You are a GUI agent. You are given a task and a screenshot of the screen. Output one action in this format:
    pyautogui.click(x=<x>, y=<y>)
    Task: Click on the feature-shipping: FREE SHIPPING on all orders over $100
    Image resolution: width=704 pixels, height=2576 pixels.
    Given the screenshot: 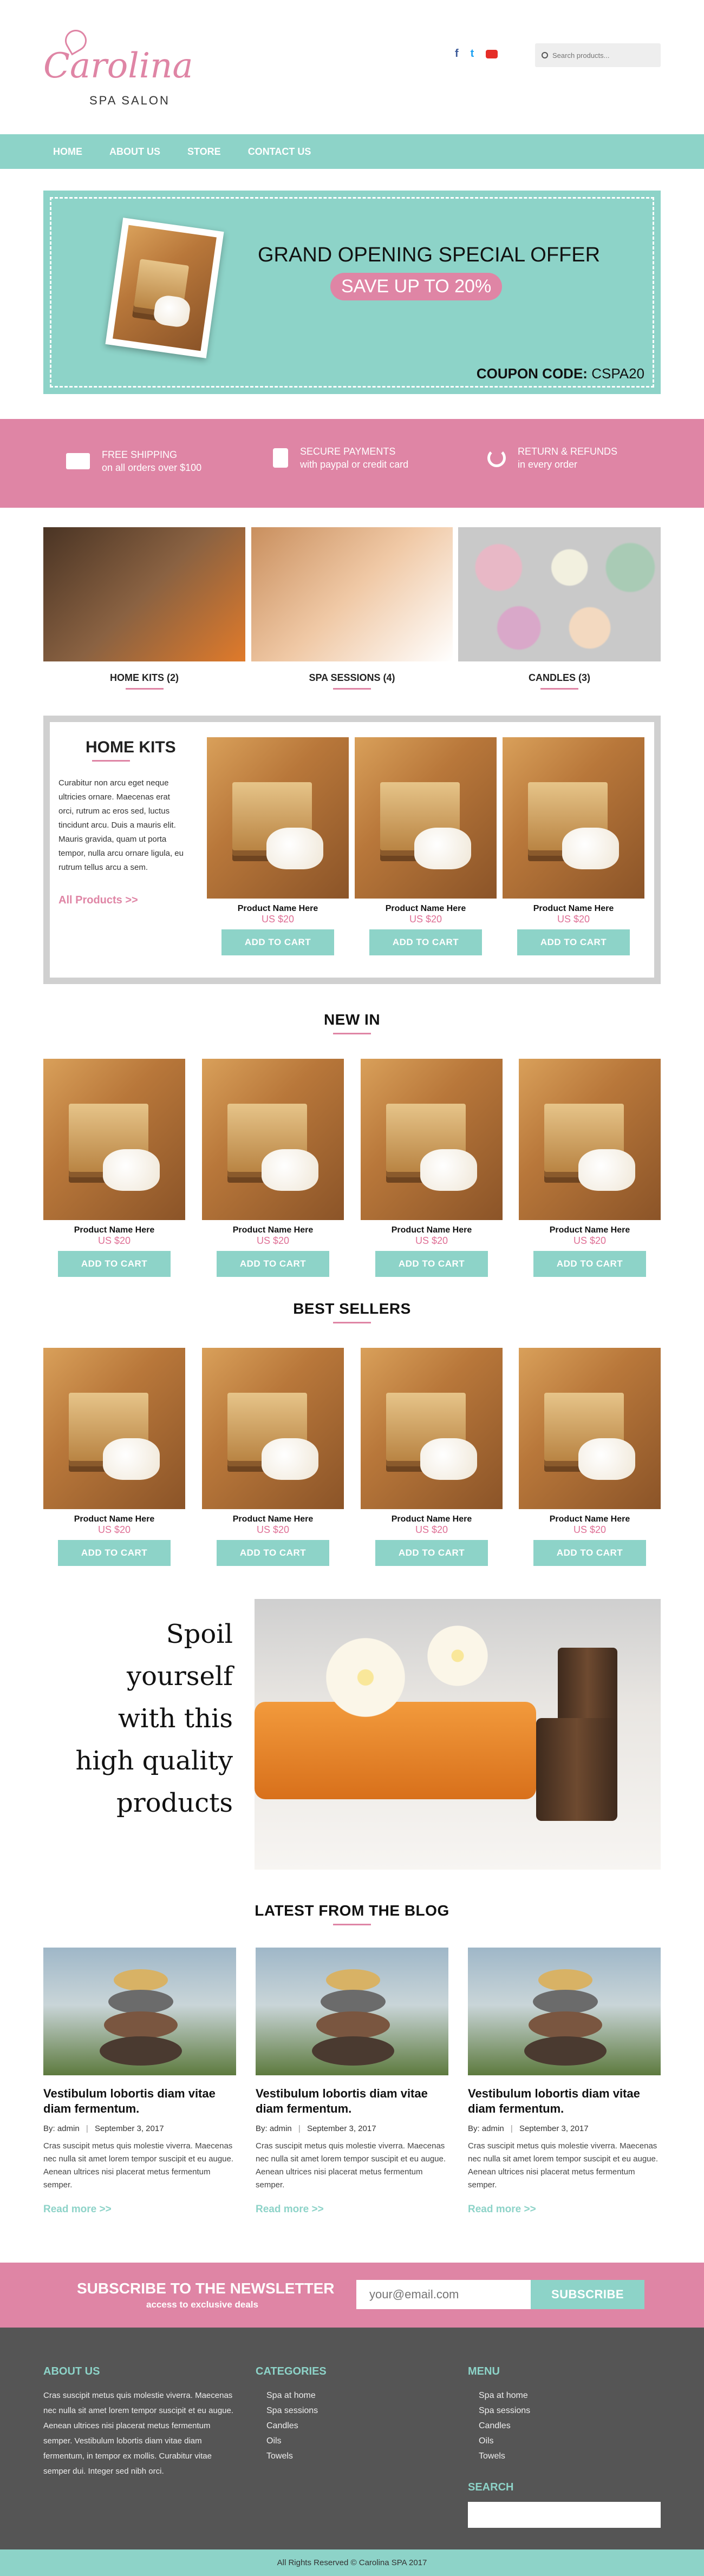 What is the action you would take?
    pyautogui.click(x=133, y=461)
    